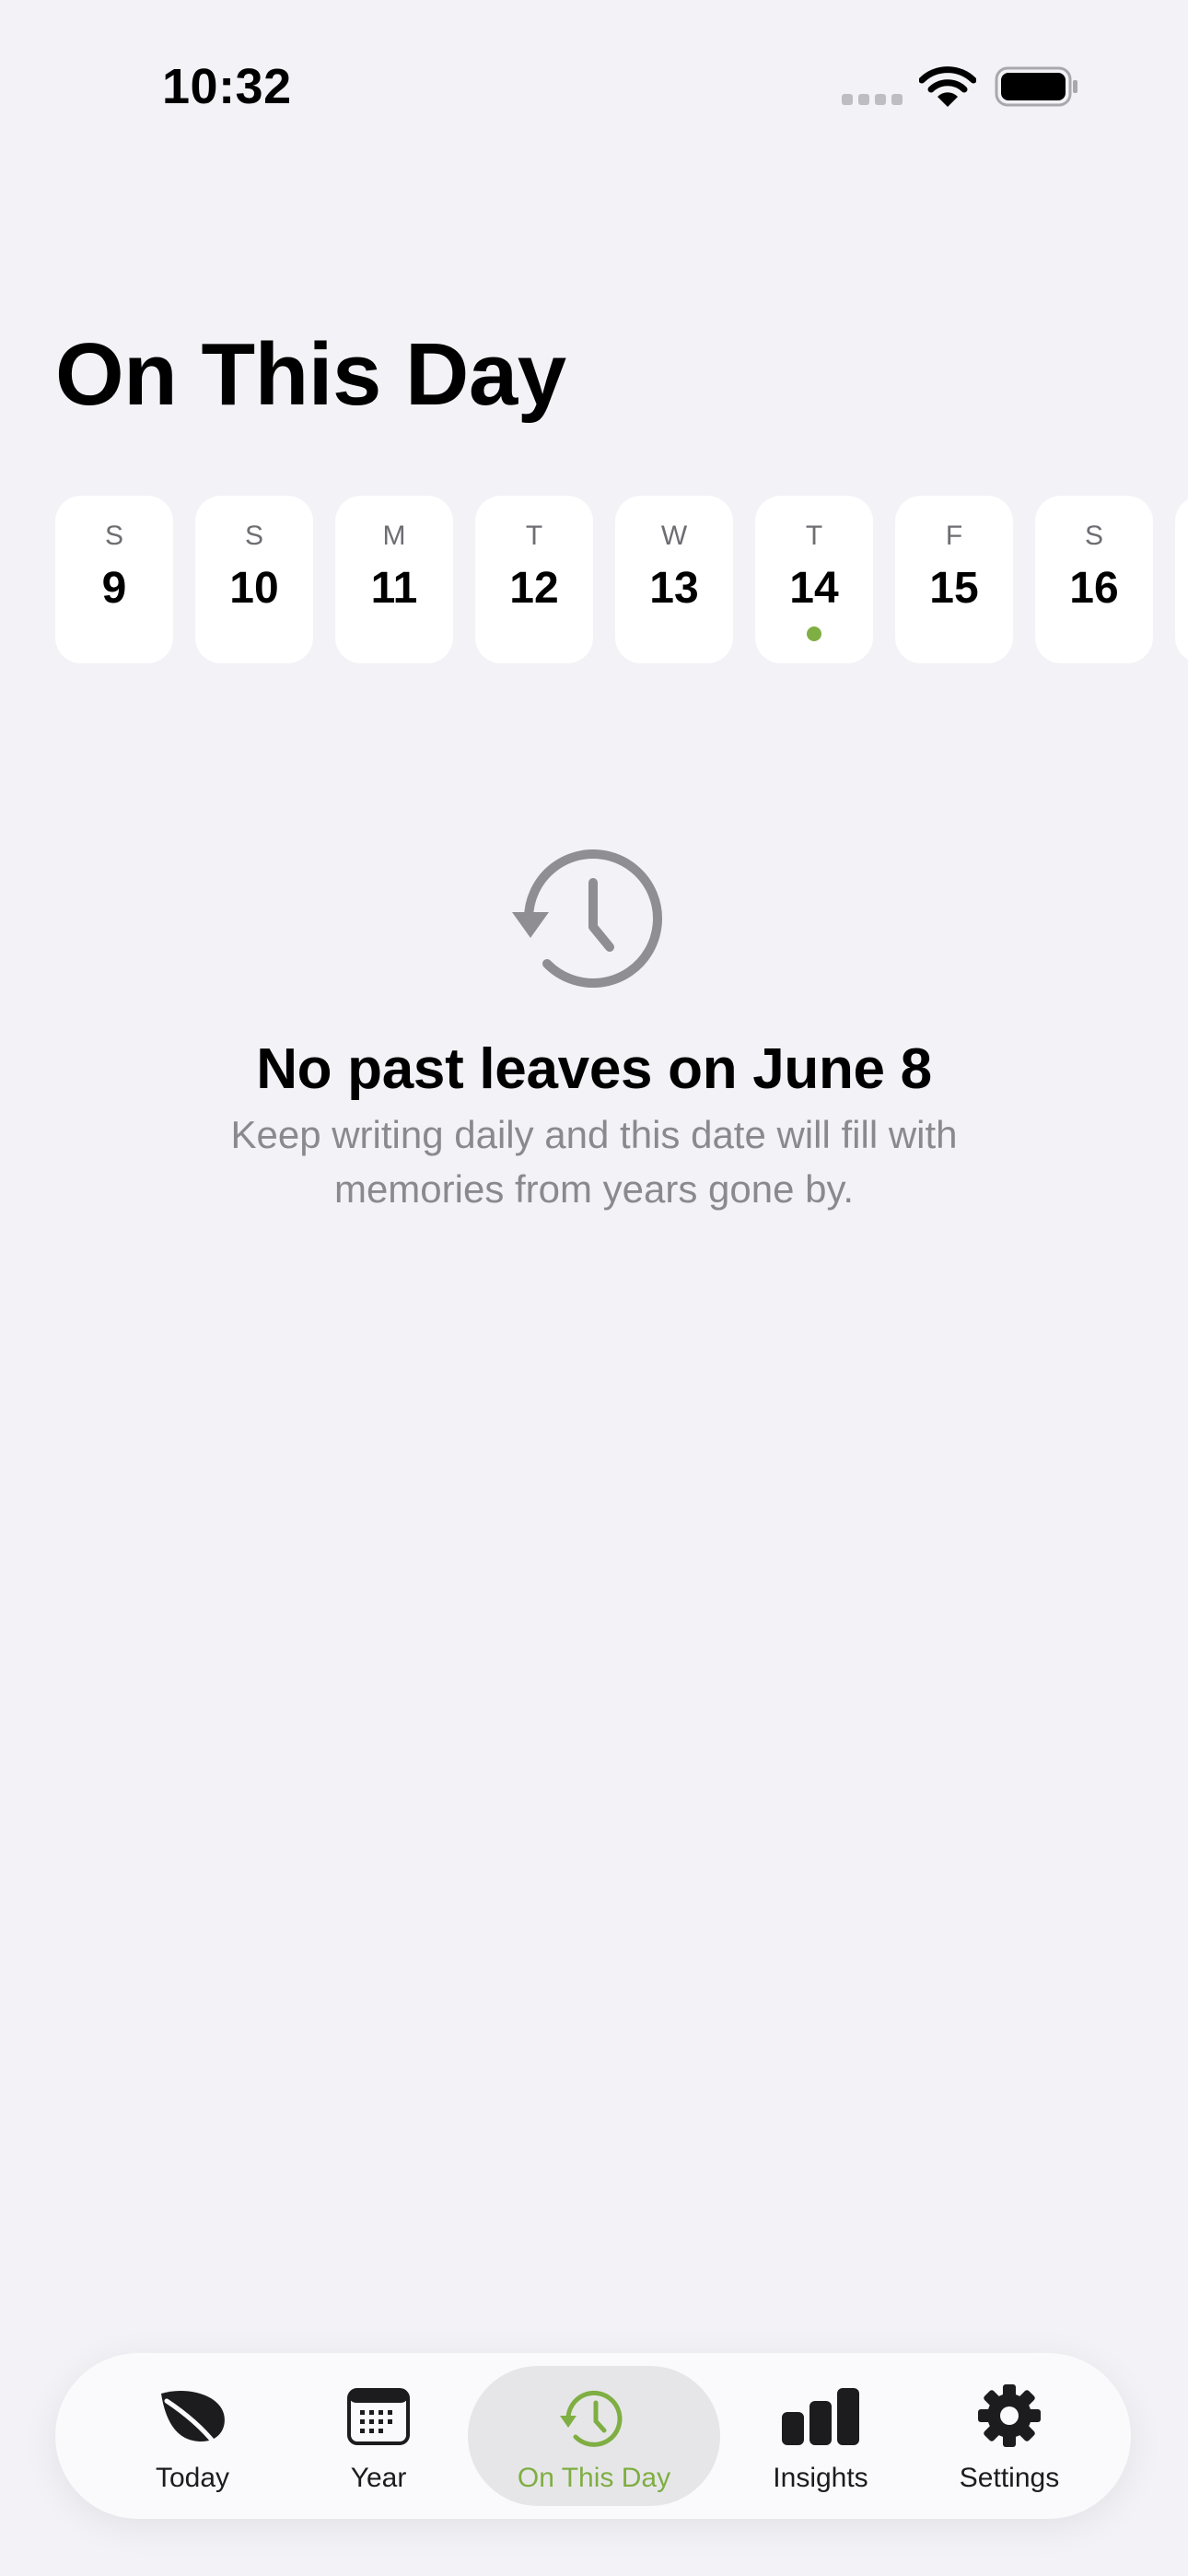 This screenshot has height=2576, width=1188. What do you see at coordinates (954, 536) in the screenshot?
I see `day-letter: F` at bounding box center [954, 536].